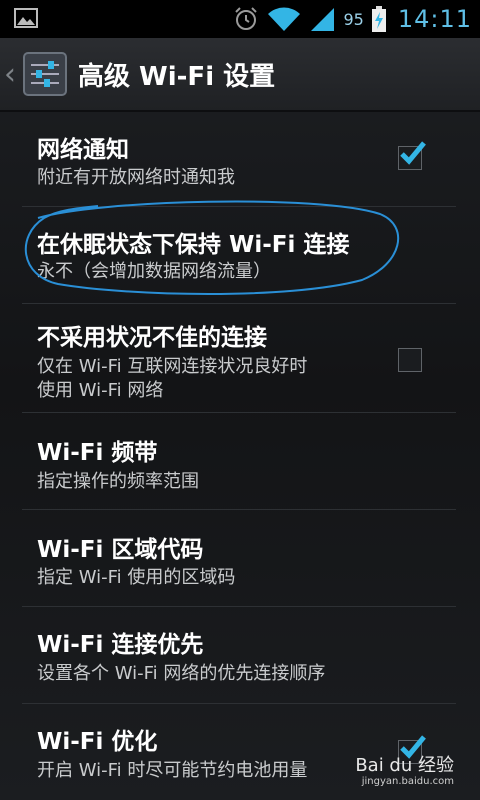 The width and height of the screenshot is (480, 800). I want to click on signal-icon, so click(323, 19).